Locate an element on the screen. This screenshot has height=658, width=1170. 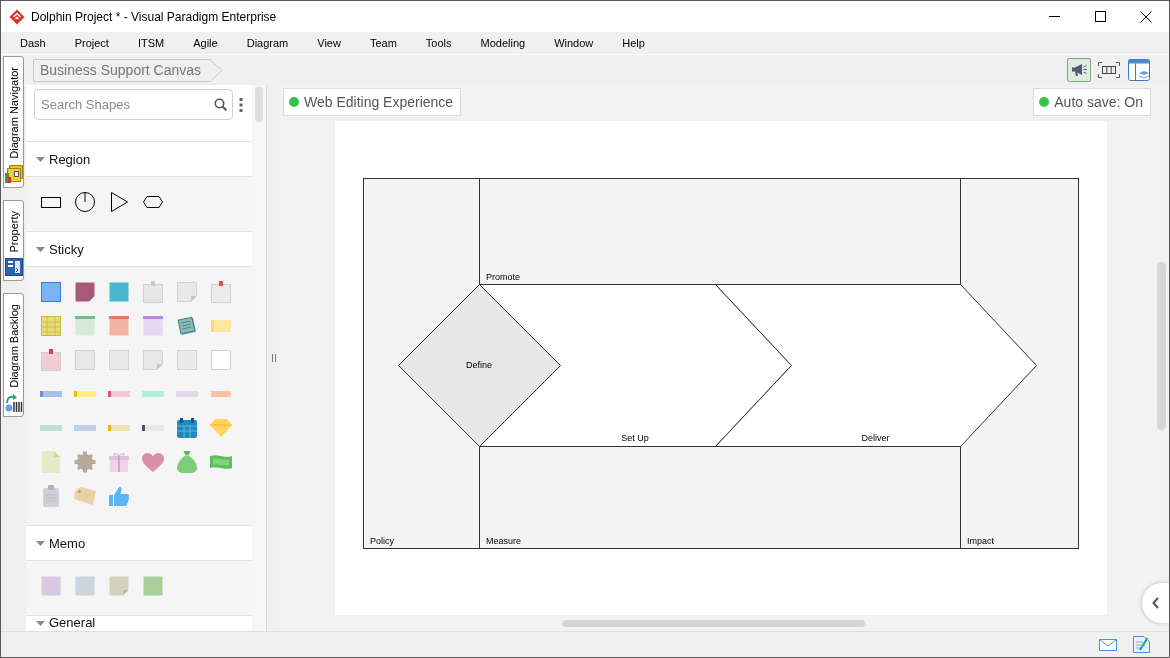
window-title: Dolphin Project * - Visual Paradigm Enterprise is located at coordinates (154, 16).